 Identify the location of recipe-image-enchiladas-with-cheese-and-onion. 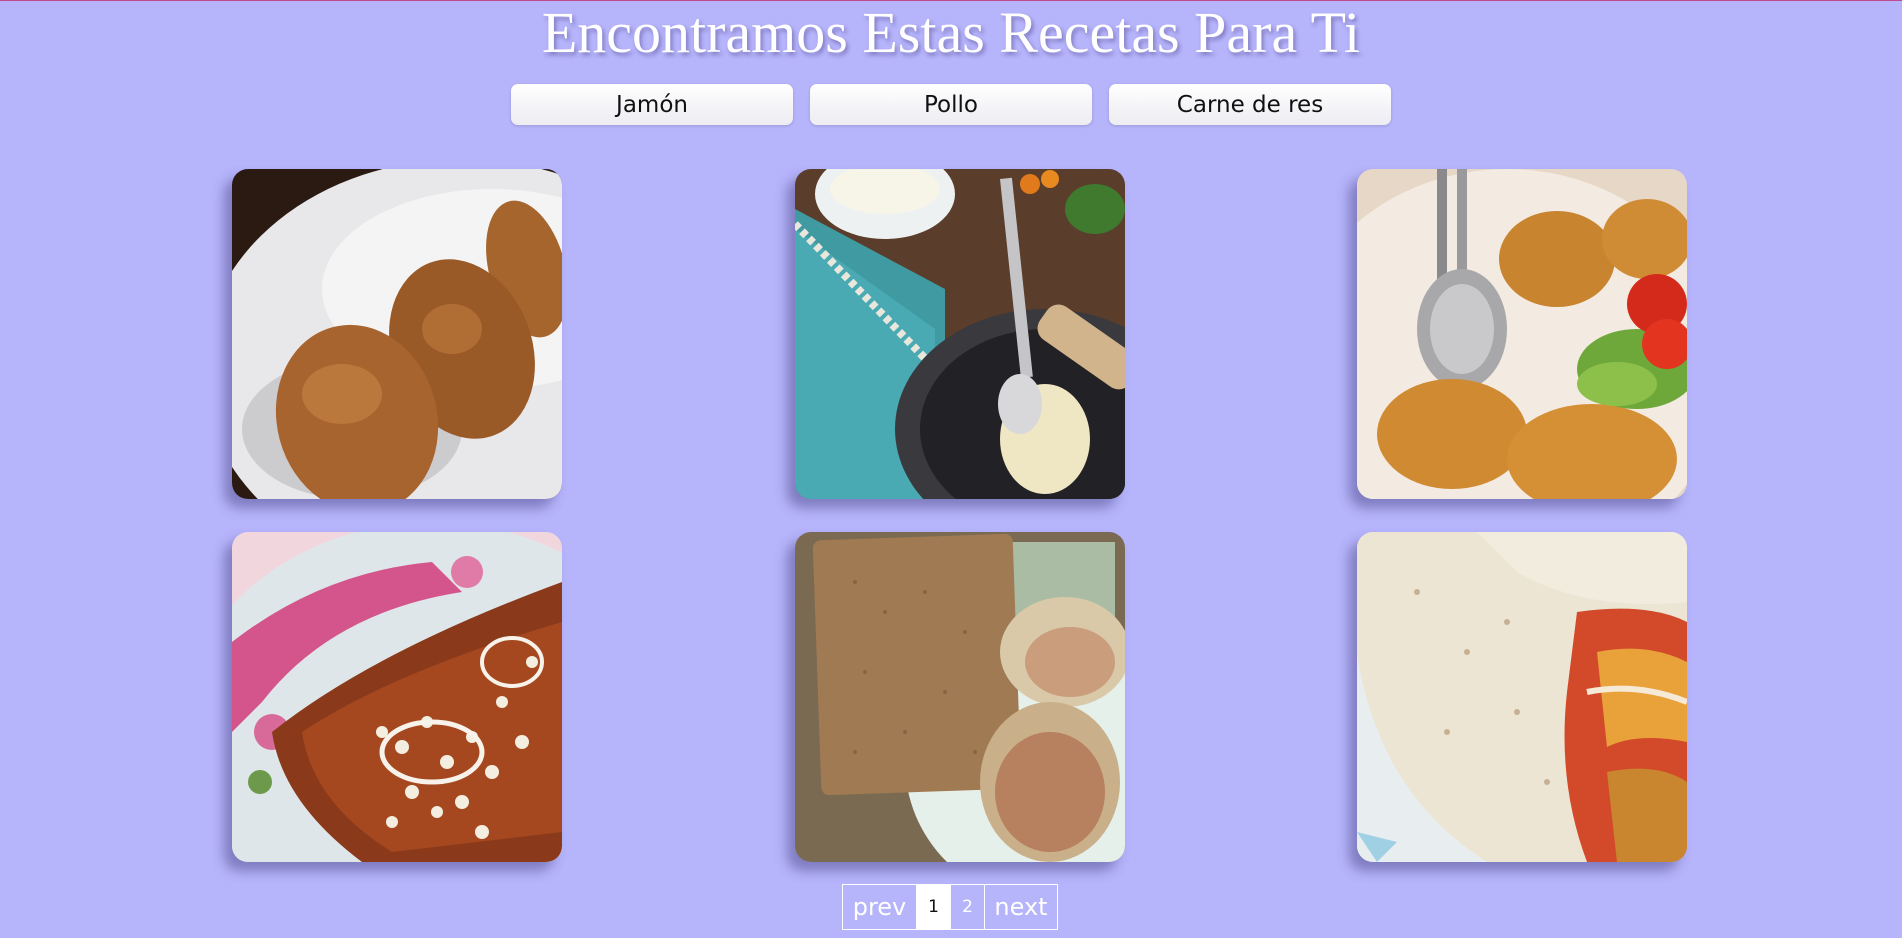
(397, 697).